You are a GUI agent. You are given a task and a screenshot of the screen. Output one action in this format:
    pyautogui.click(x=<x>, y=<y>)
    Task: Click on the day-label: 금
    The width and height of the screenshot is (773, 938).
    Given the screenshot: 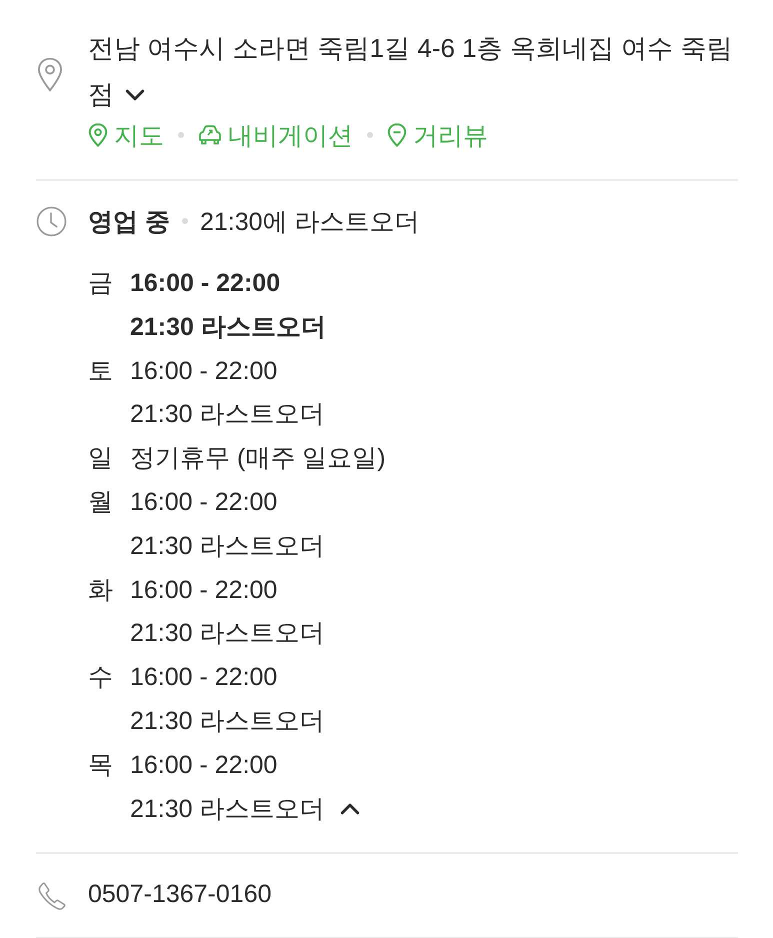 What is the action you would take?
    pyautogui.click(x=101, y=283)
    